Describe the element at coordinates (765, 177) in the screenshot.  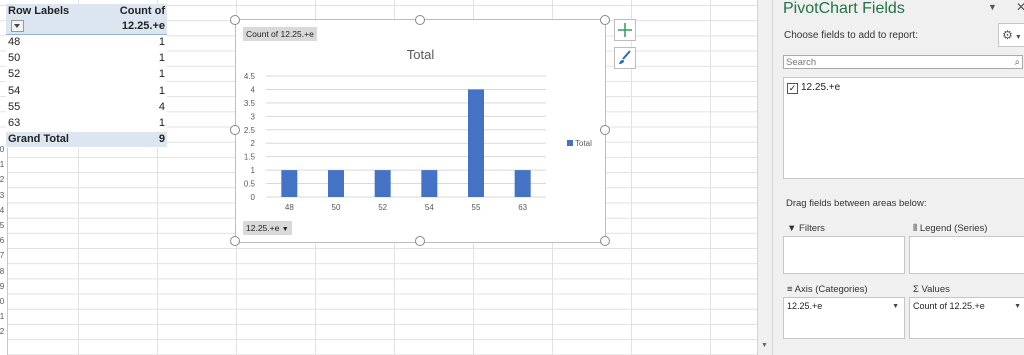
I see `vertical-scrollbar: ▼` at that location.